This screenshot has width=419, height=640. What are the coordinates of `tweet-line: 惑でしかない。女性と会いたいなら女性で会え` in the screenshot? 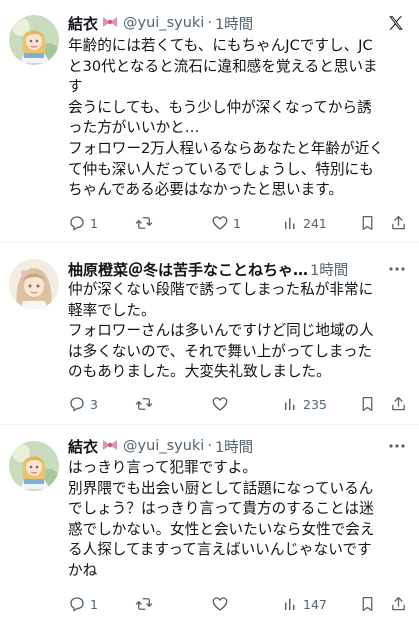 It's located at (221, 529).